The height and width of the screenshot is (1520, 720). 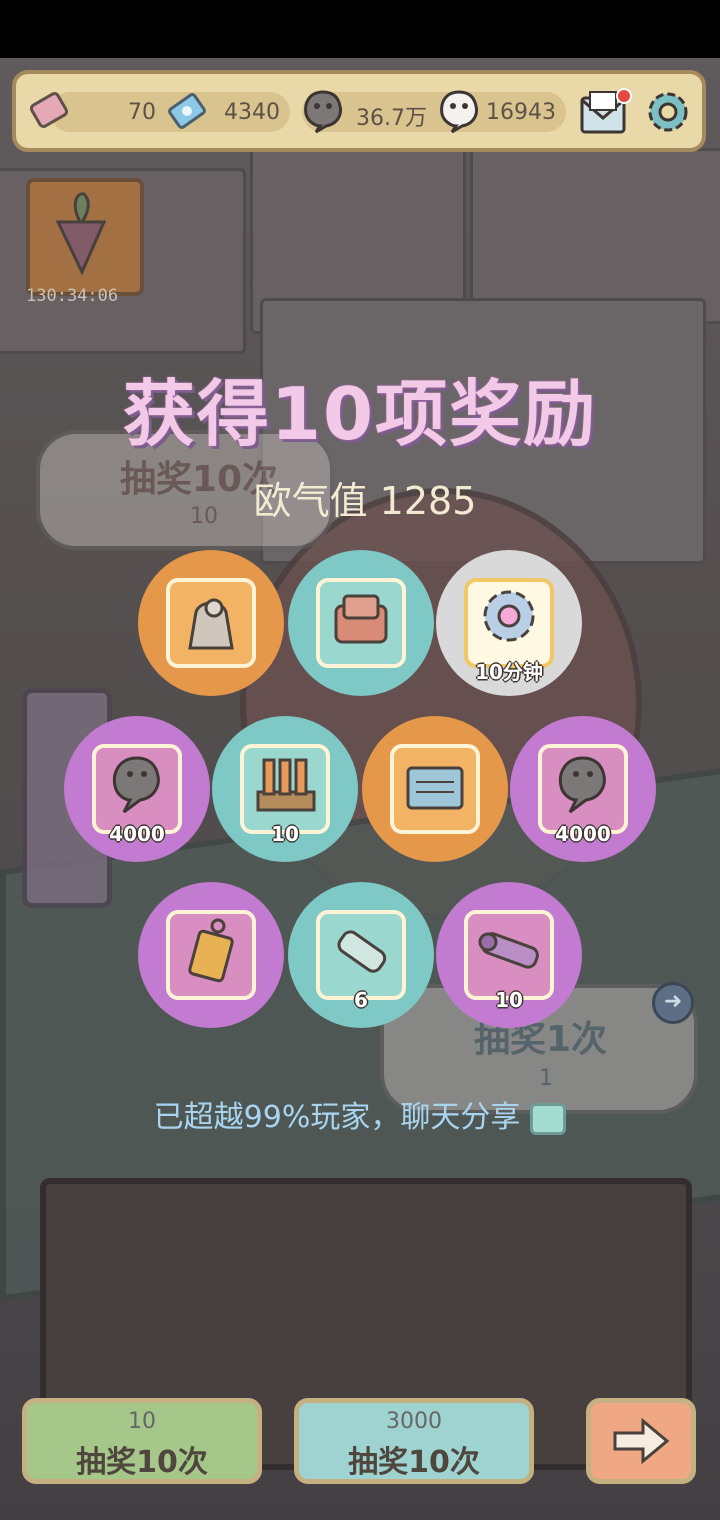 What do you see at coordinates (72, 296) in the screenshot?
I see `event-timer: 130:34:06` at bounding box center [72, 296].